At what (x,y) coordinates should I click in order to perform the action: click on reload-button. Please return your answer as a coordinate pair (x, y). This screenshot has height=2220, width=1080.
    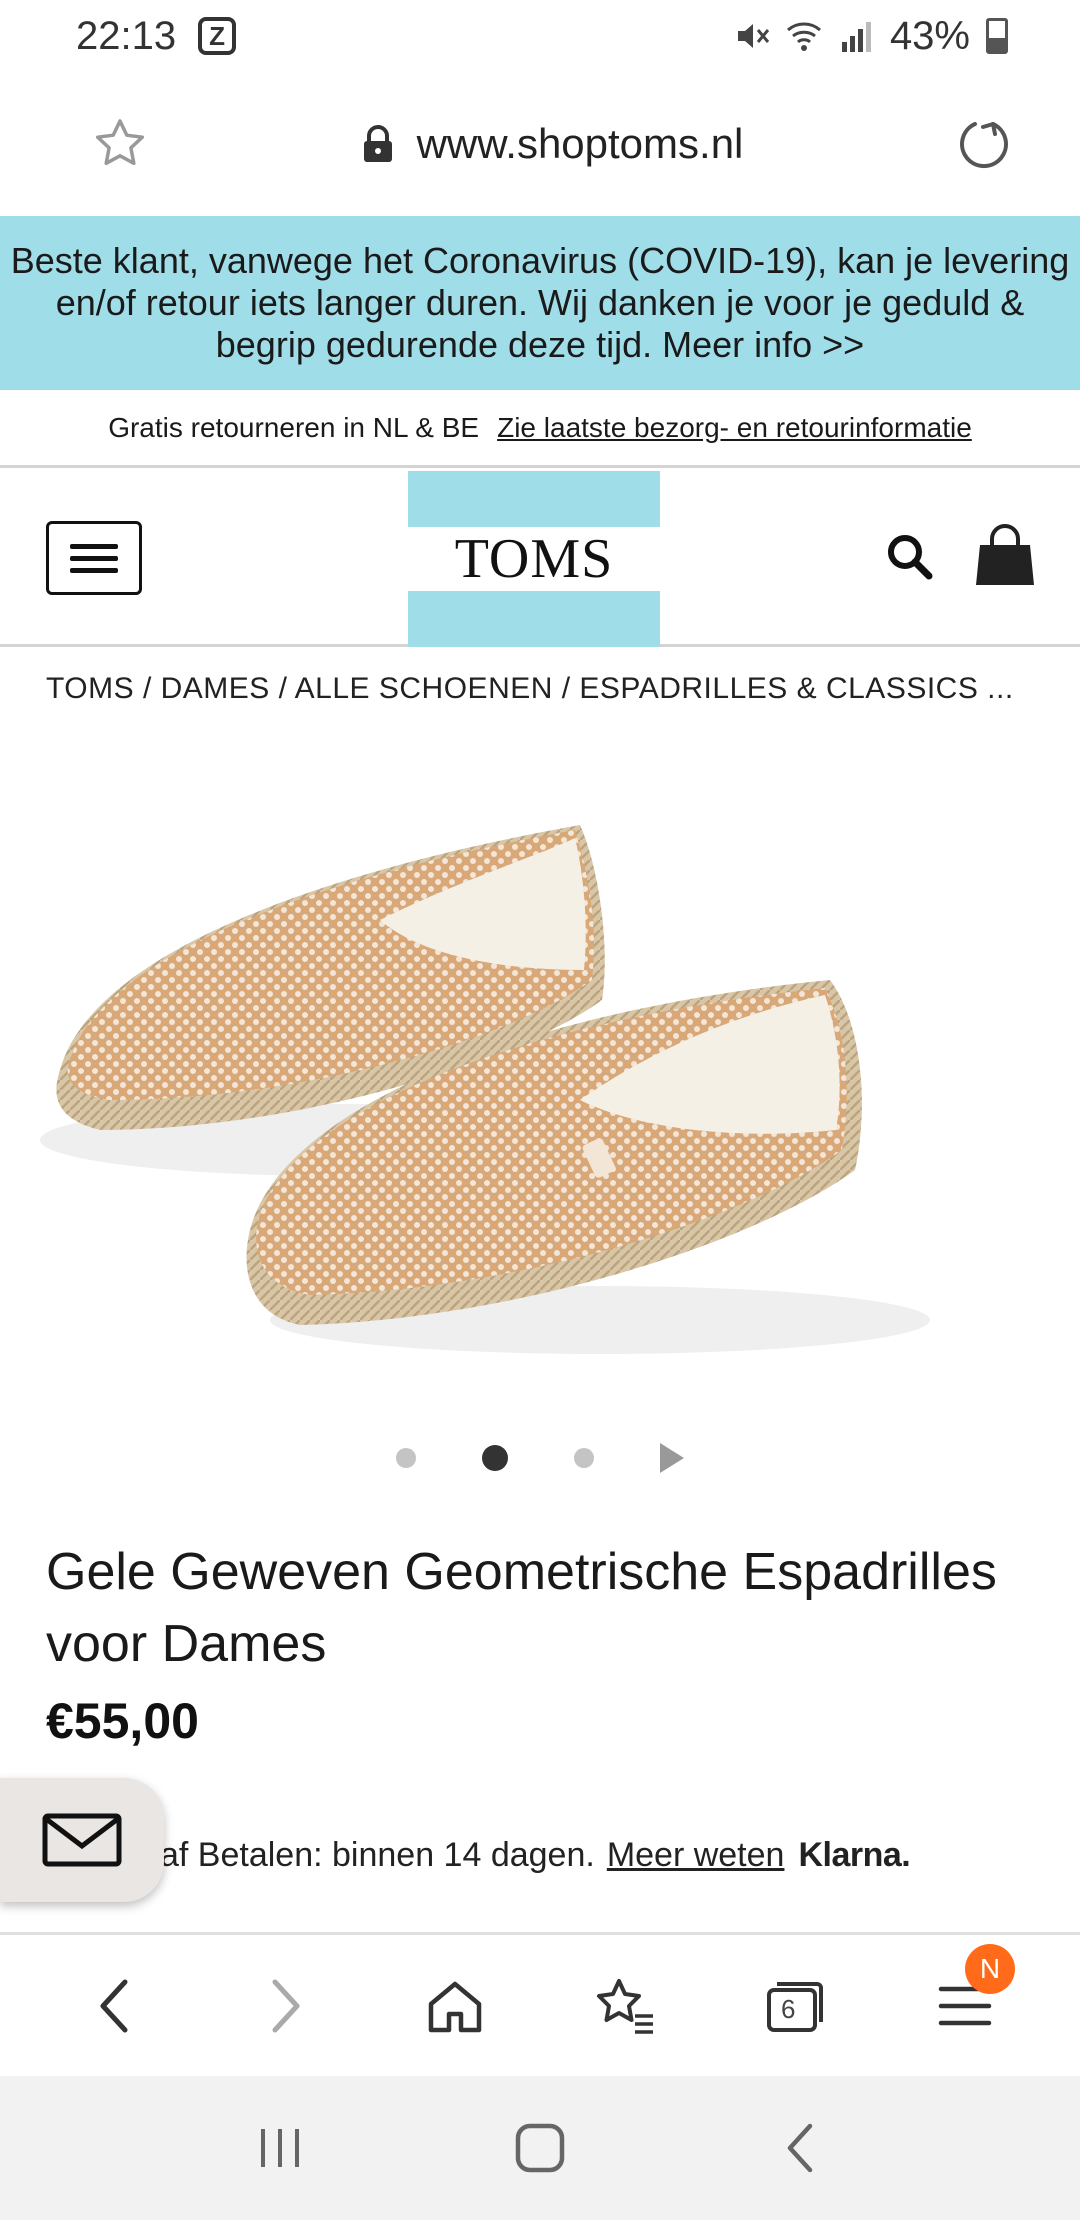
    Looking at the image, I should click on (984, 144).